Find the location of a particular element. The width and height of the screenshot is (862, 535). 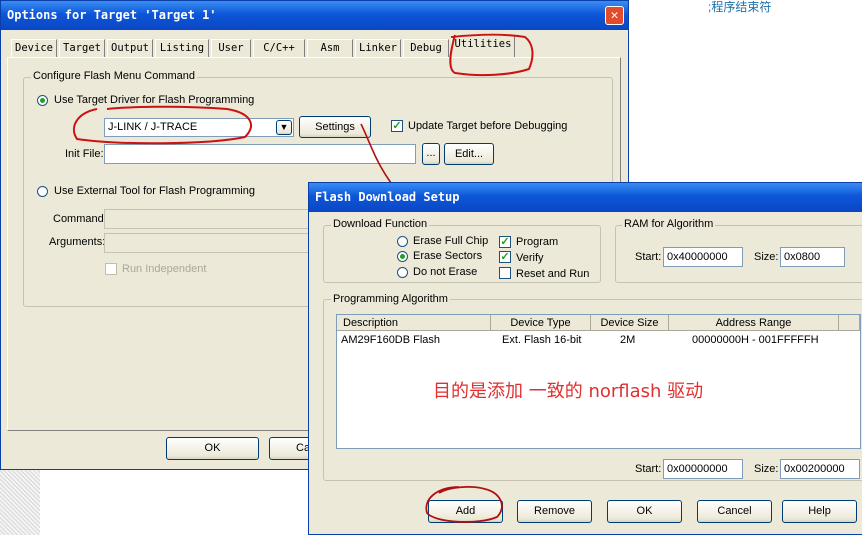

do-not-erase-label: Do not Erase is located at coordinates (445, 272).